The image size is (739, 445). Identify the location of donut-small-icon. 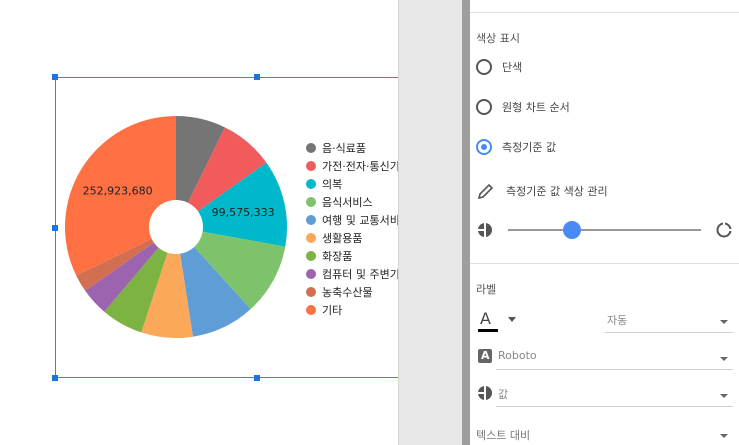
(484, 230).